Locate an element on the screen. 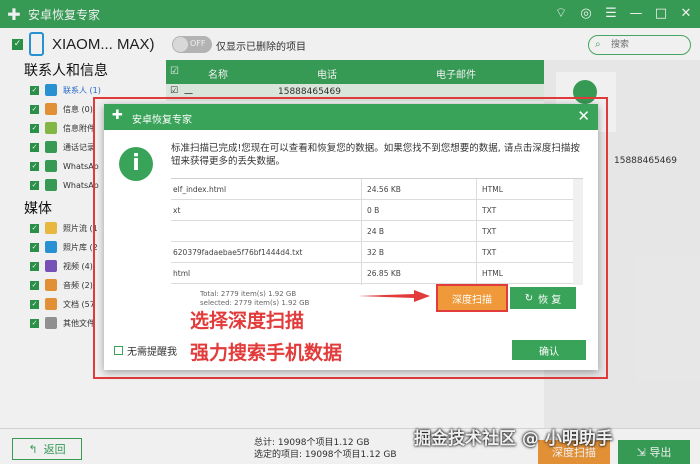 This screenshot has height=464, width=700. recover-button: ↻ 恢 复 is located at coordinates (543, 298).